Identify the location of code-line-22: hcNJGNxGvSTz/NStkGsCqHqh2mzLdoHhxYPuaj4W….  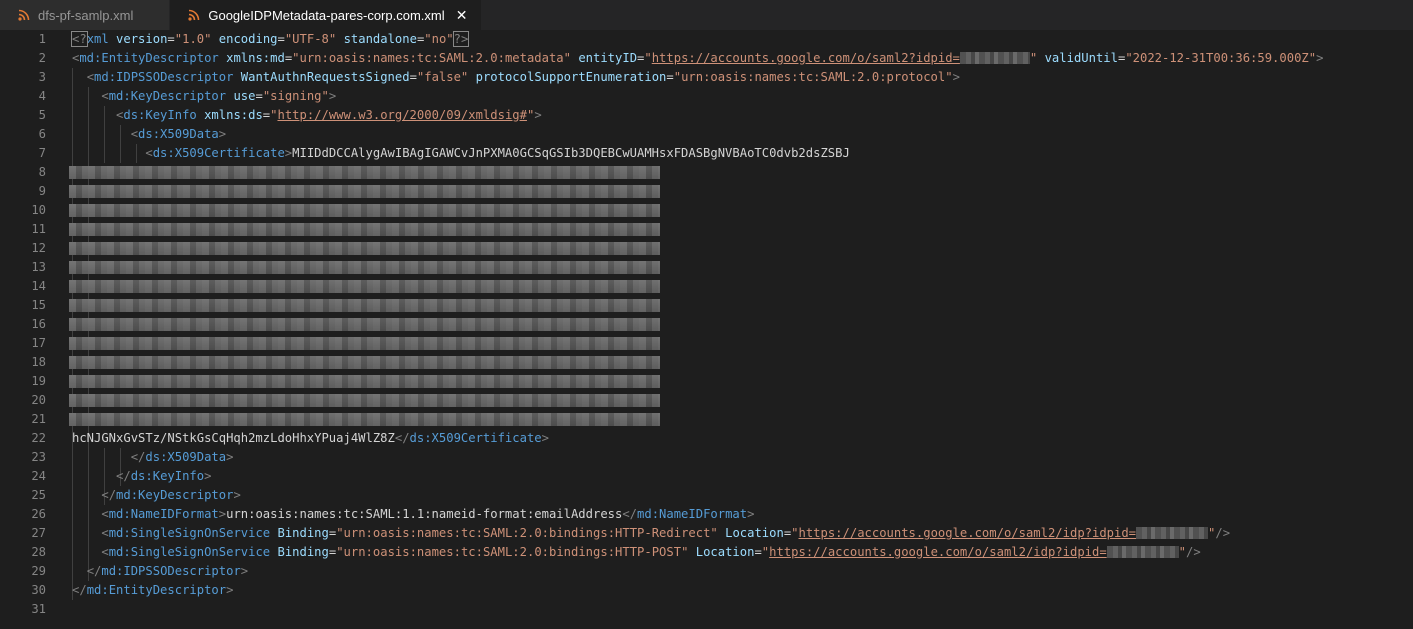
(310, 438).